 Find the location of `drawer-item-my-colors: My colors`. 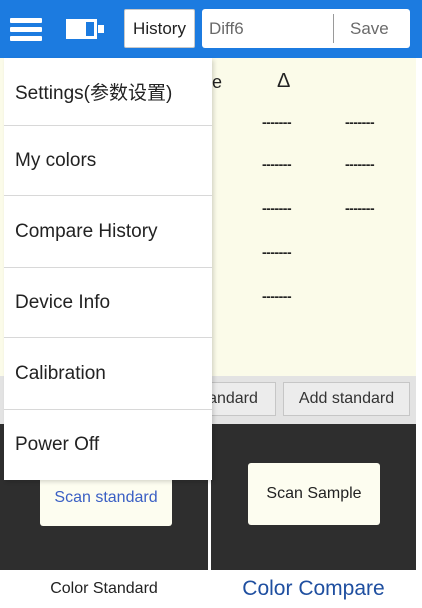

drawer-item-my-colors: My colors is located at coordinates (108, 161).